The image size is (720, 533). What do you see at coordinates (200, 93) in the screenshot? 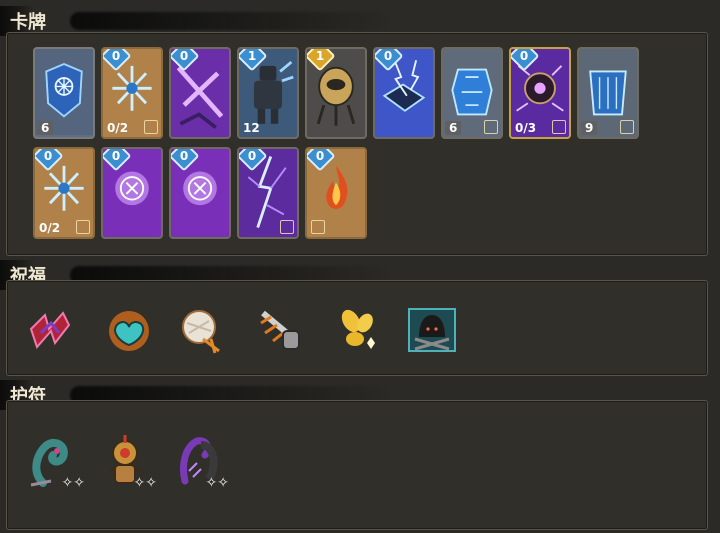
I see `purple-slash-card: 0` at bounding box center [200, 93].